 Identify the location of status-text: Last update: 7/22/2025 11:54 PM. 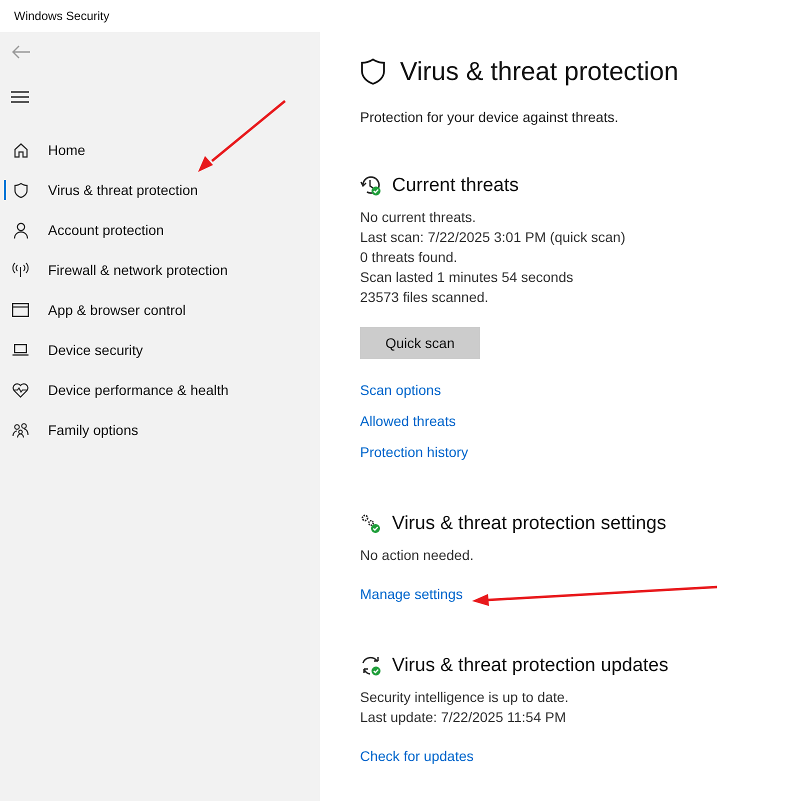
(464, 717).